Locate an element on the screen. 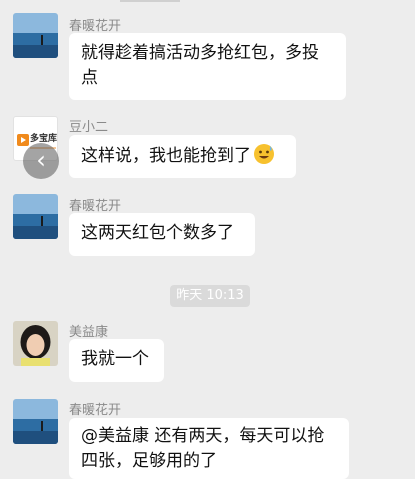 The width and height of the screenshot is (415, 479). message-bubble: 我就一个 is located at coordinates (116, 360).